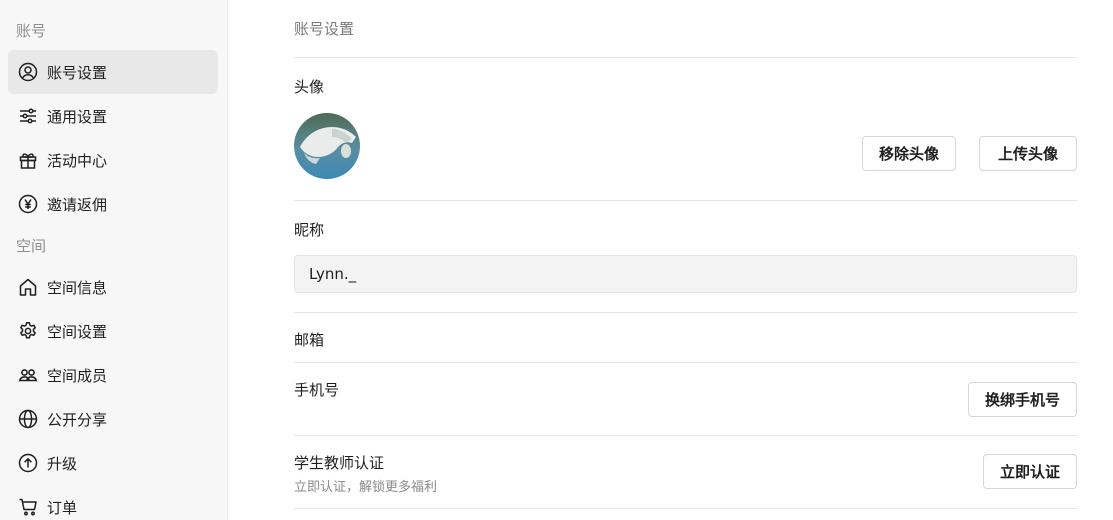 Image resolution: width=1113 pixels, height=520 pixels. I want to click on cart-icon, so click(28, 507).